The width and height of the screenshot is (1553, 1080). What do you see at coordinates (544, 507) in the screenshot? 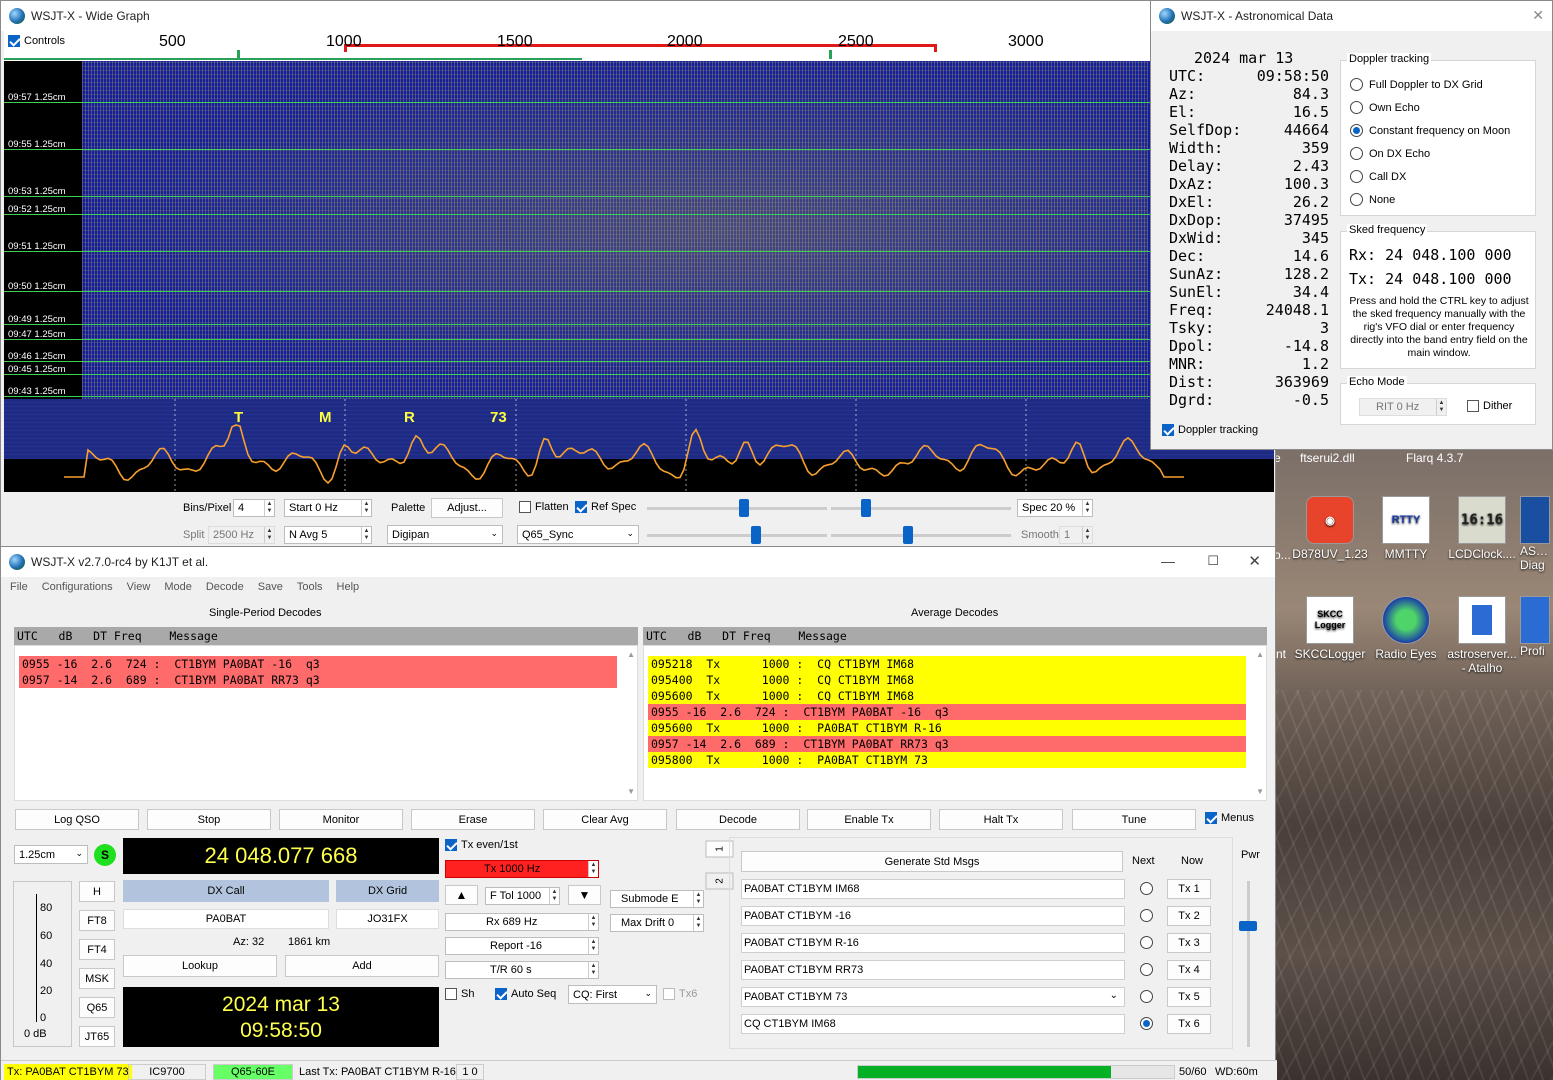
I see `flatten-checkbox: Flatten` at bounding box center [544, 507].